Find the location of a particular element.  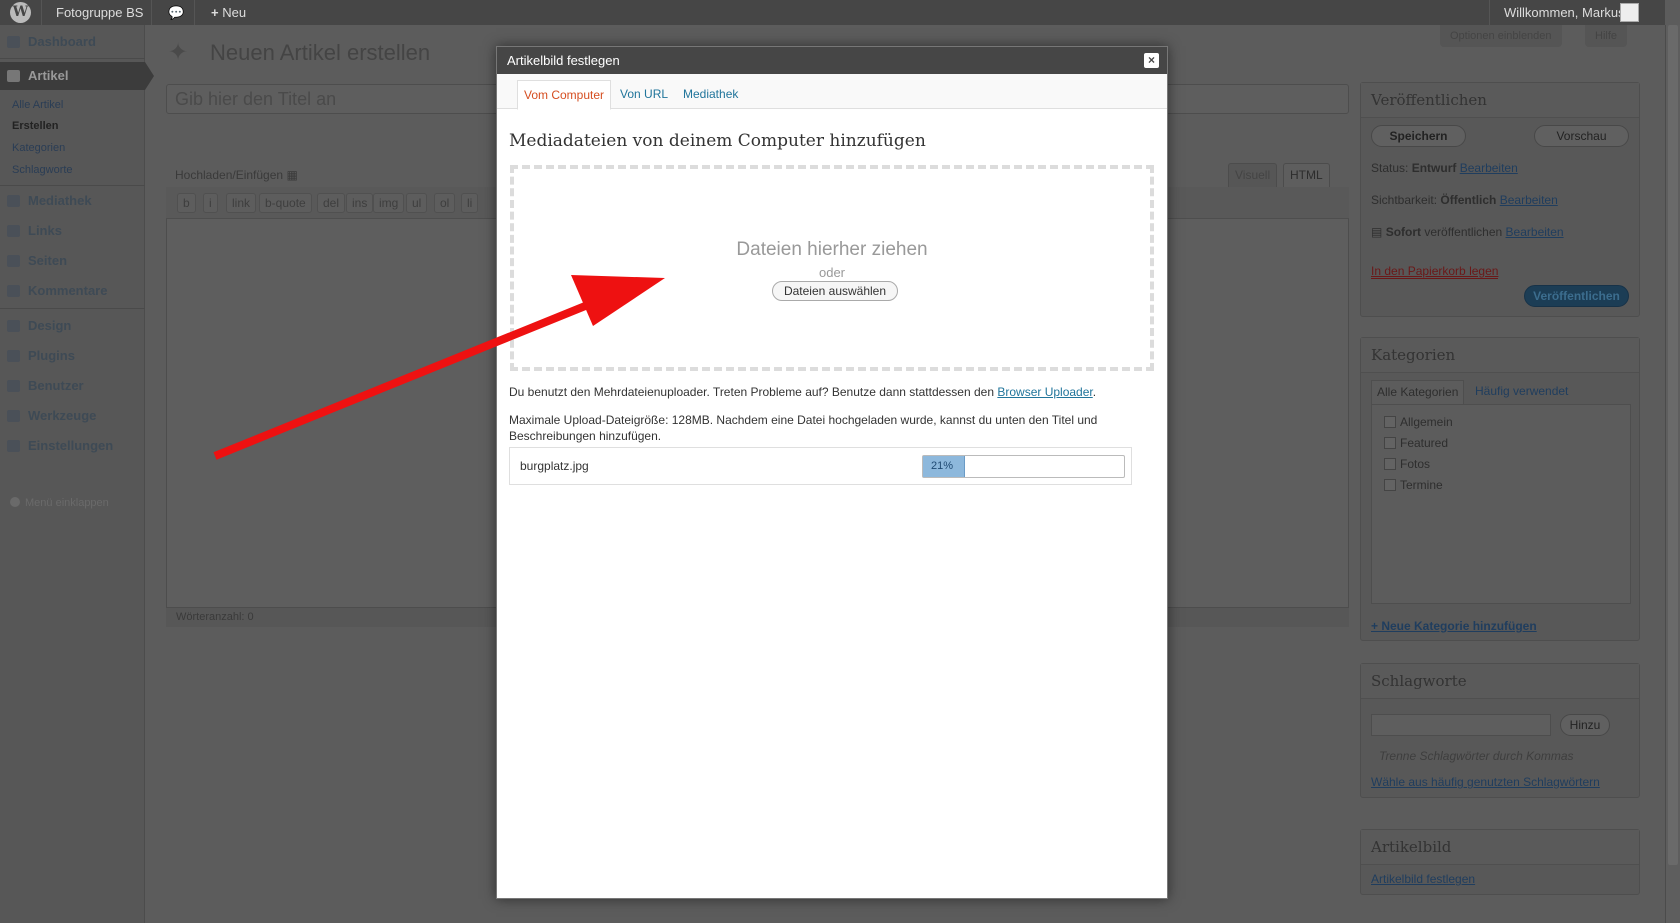

browser-uploader-link: Browser Uploader is located at coordinates (1044, 392).